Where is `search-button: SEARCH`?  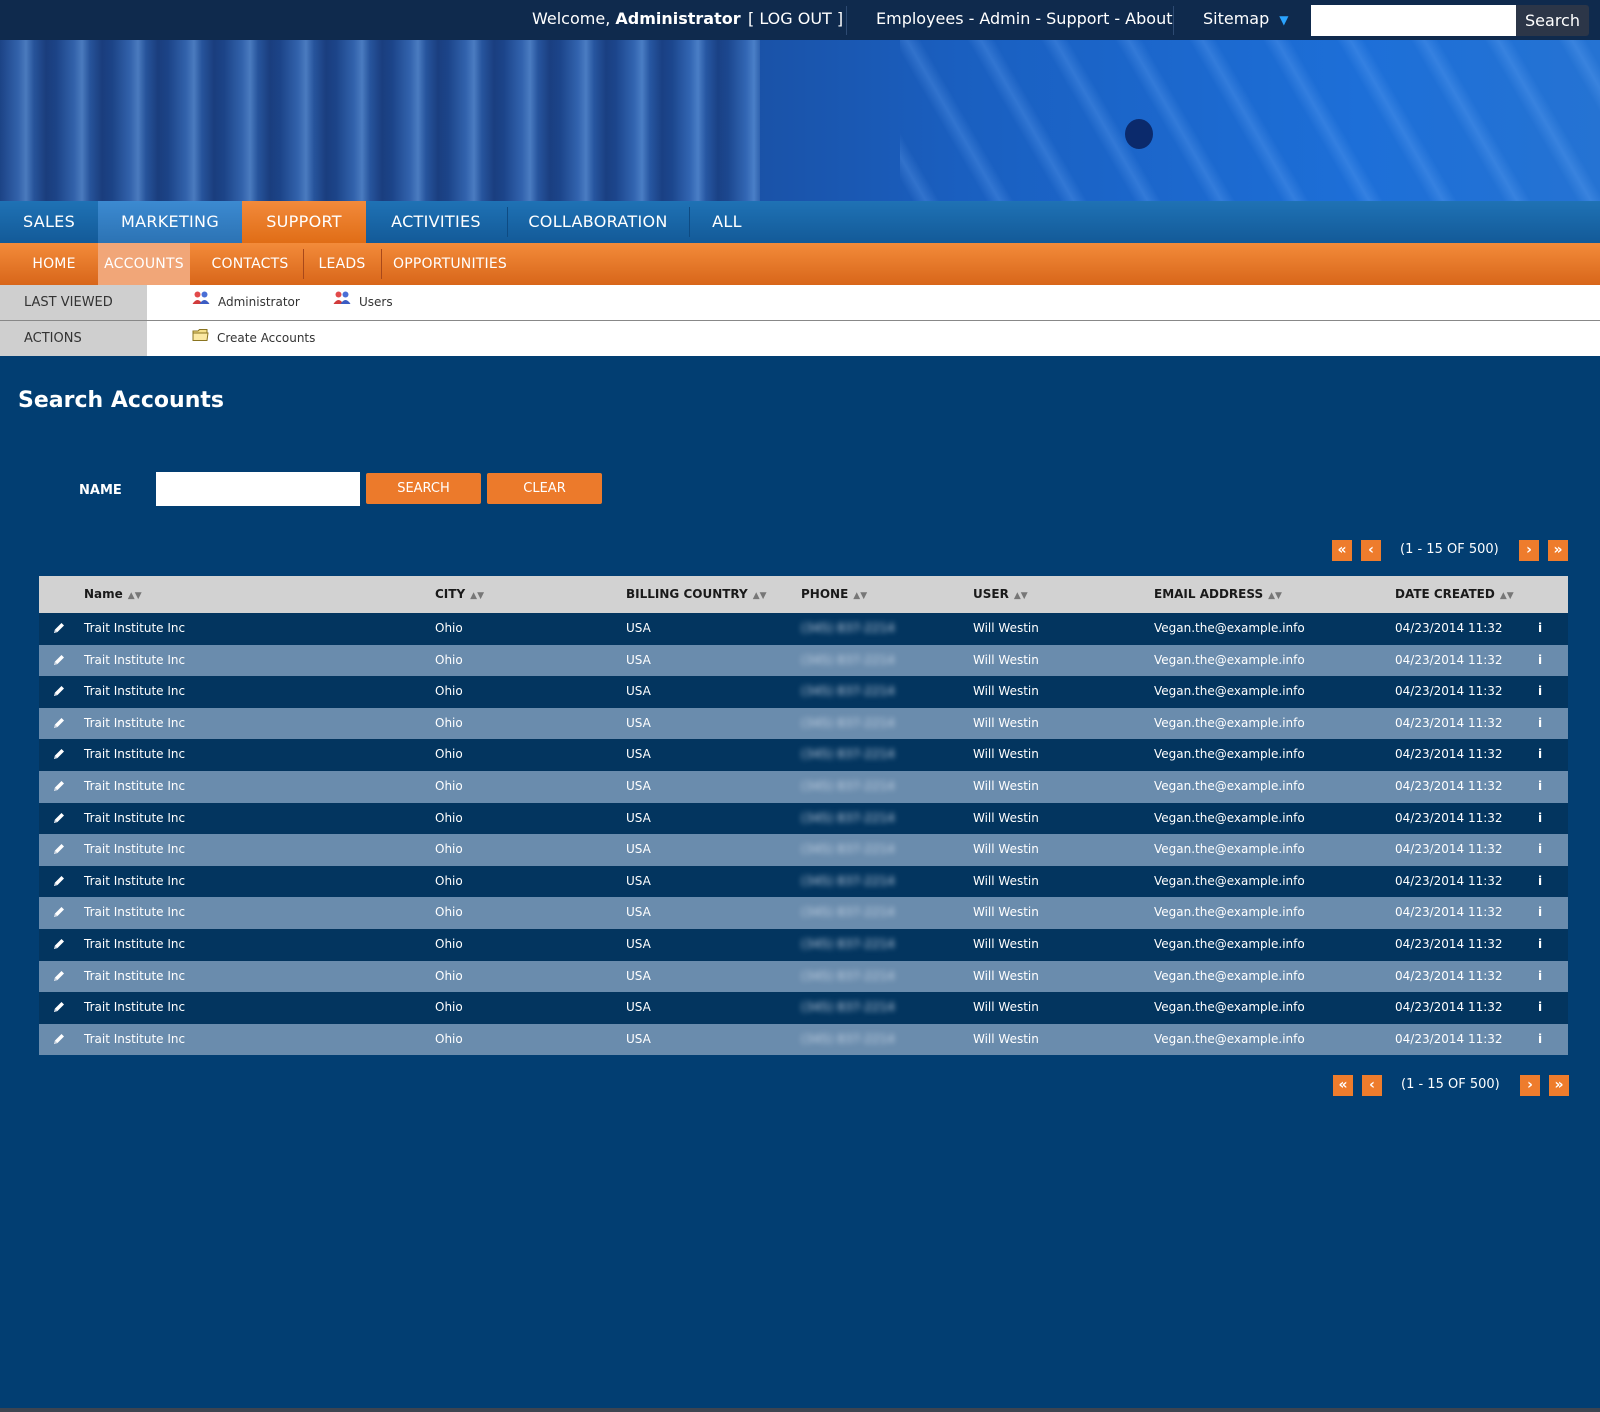 search-button: SEARCH is located at coordinates (423, 488).